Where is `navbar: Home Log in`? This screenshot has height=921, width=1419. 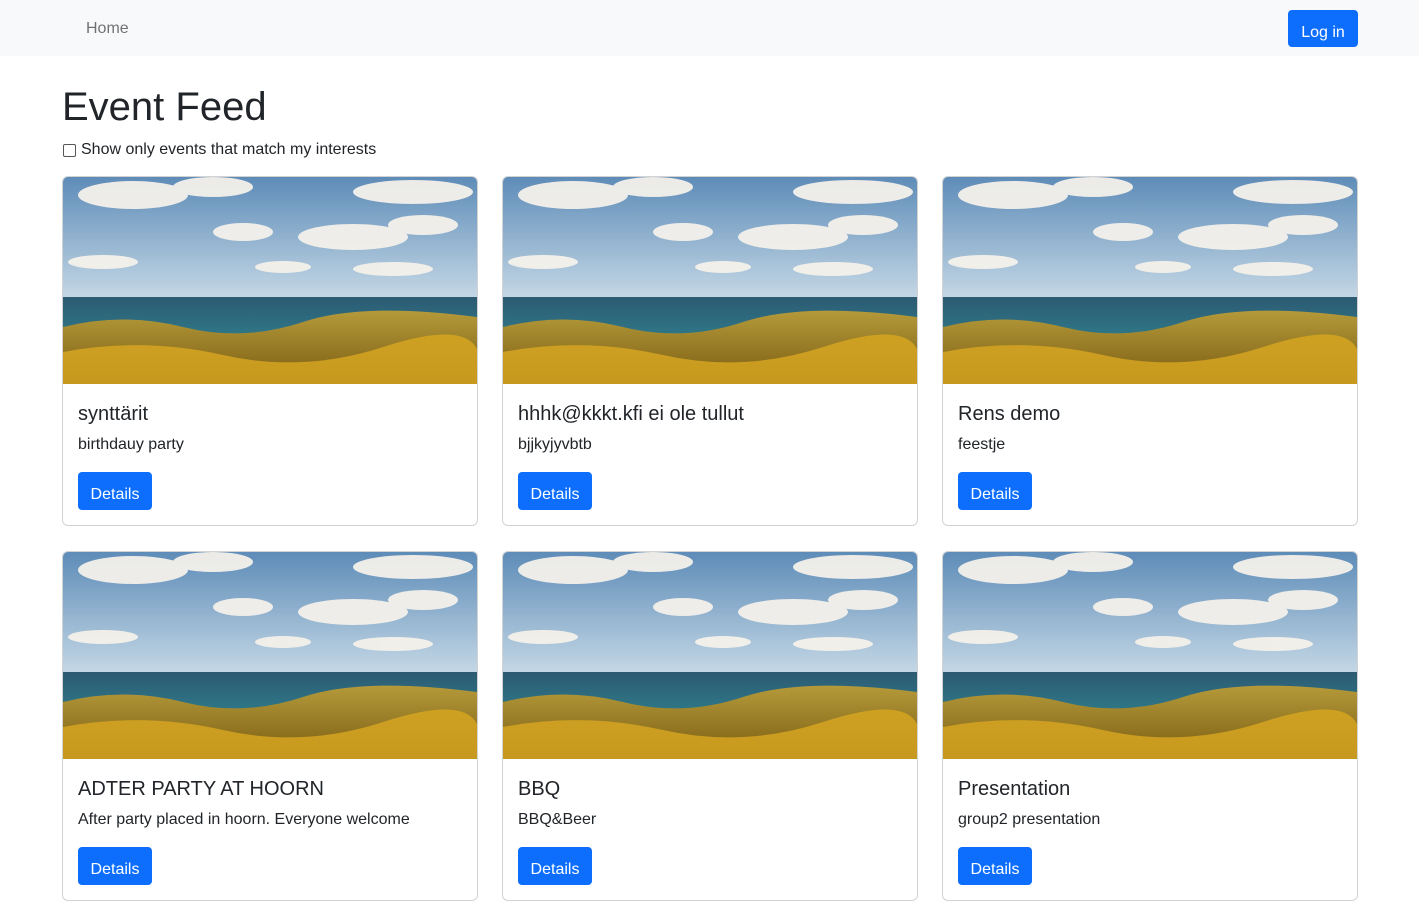
navbar: Home Log in is located at coordinates (709, 28).